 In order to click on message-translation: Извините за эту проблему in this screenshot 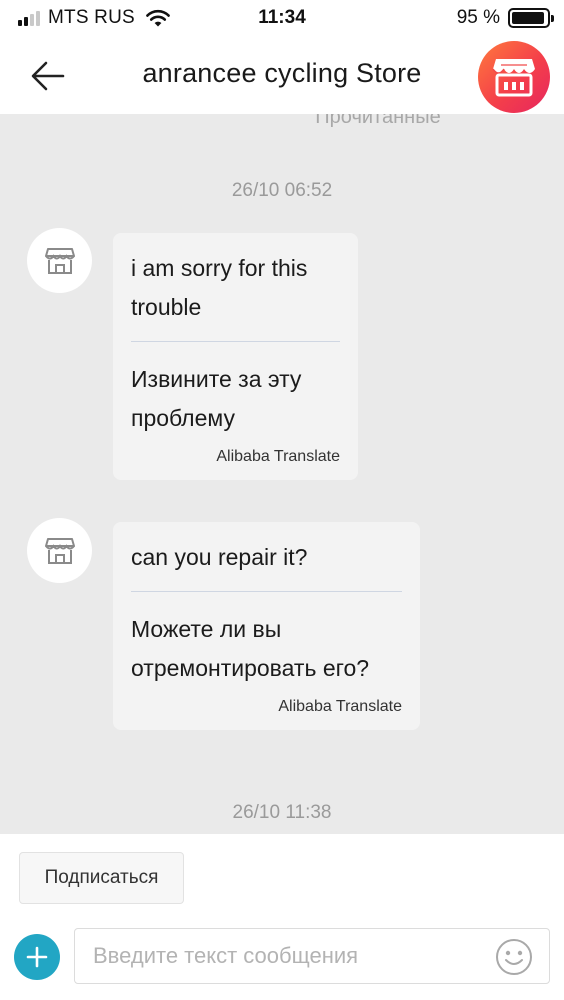, I will do `click(216, 398)`.